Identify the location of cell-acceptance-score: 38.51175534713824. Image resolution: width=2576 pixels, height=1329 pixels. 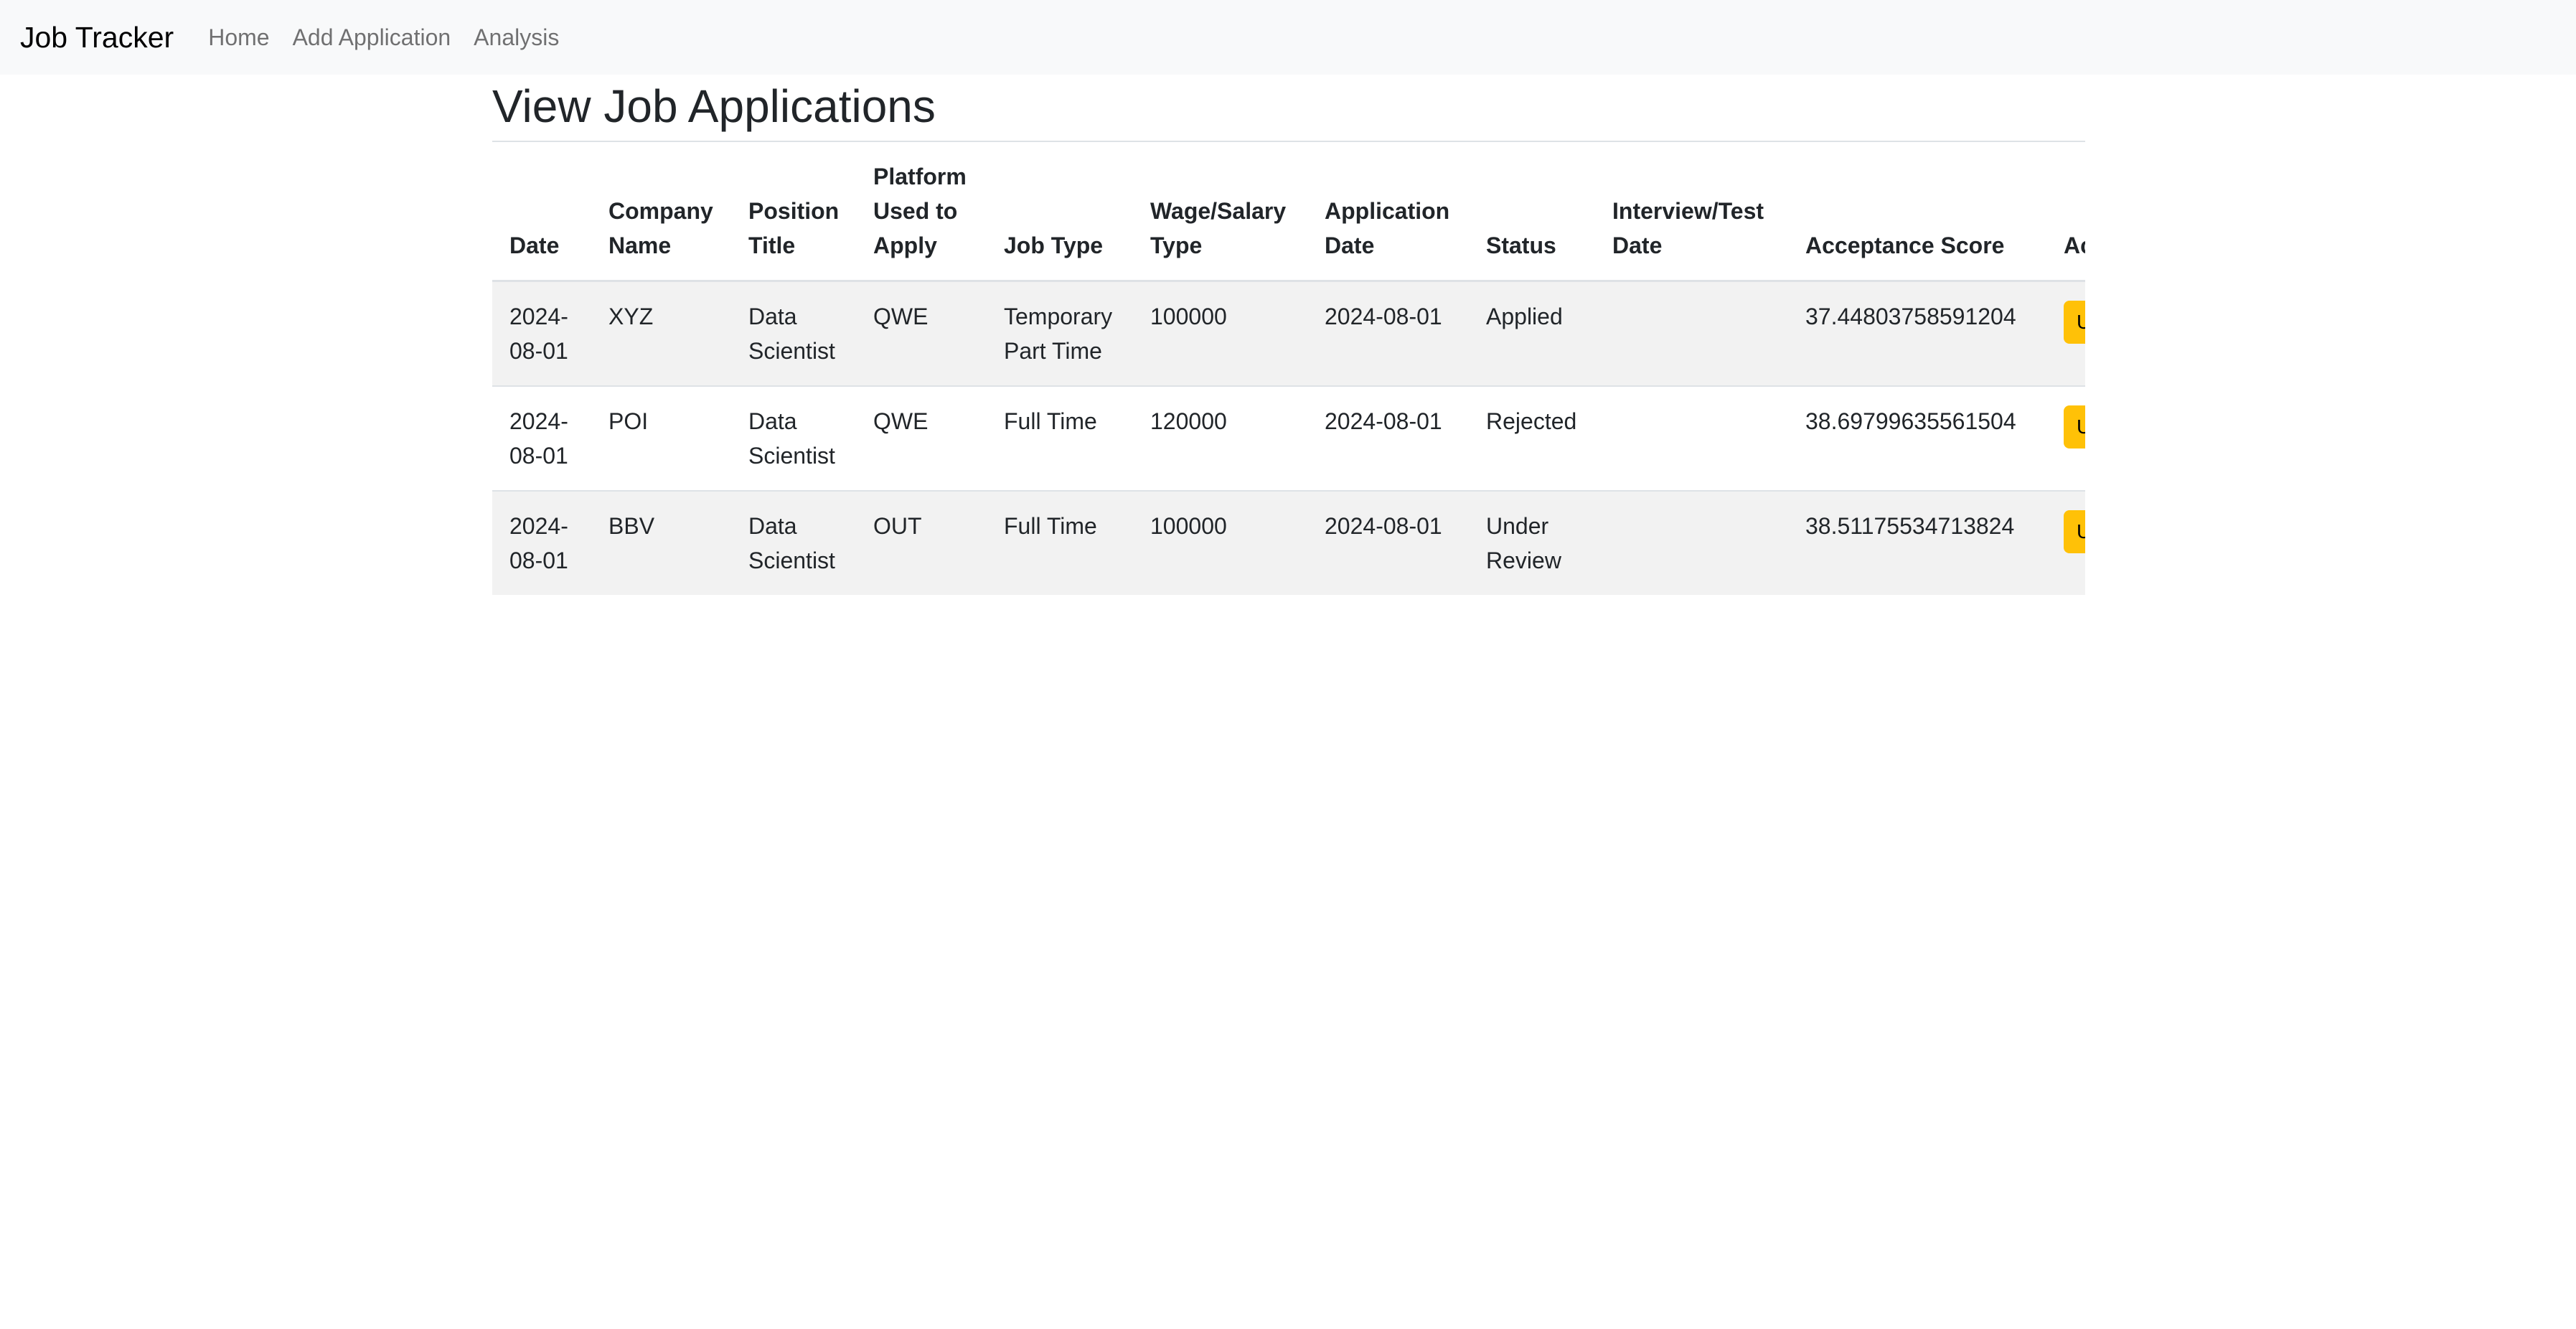
(1917, 543).